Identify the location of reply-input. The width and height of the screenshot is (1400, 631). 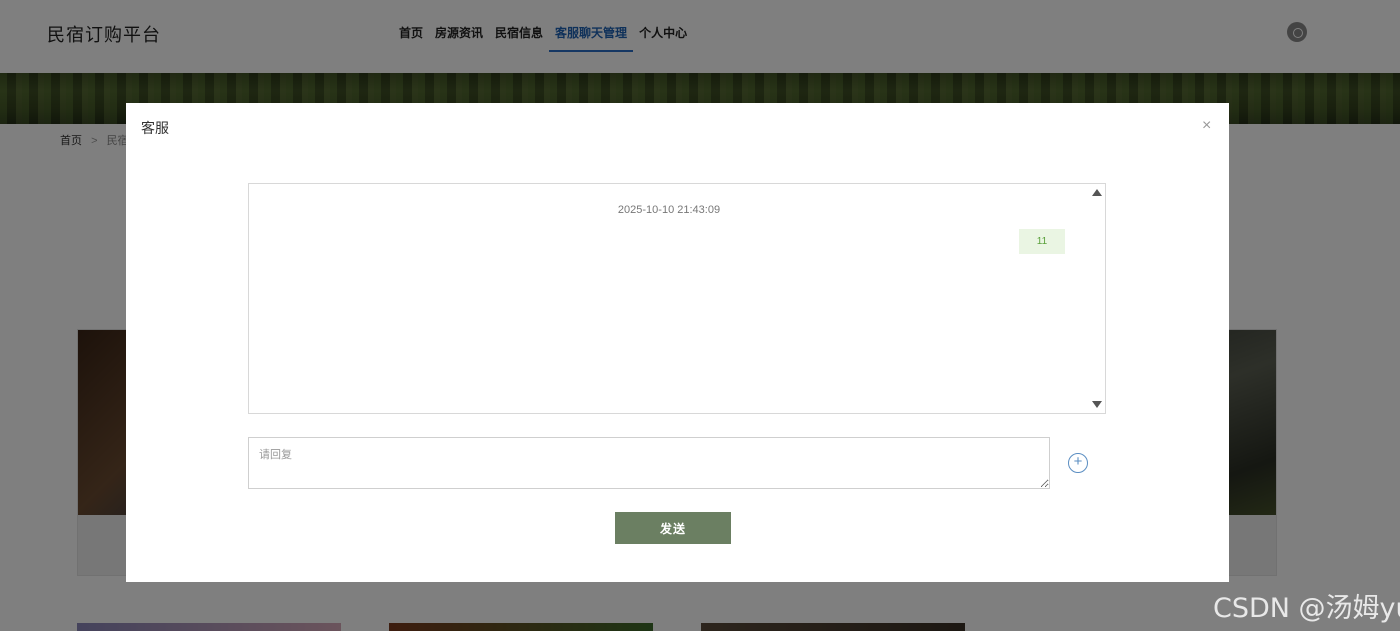
(649, 463).